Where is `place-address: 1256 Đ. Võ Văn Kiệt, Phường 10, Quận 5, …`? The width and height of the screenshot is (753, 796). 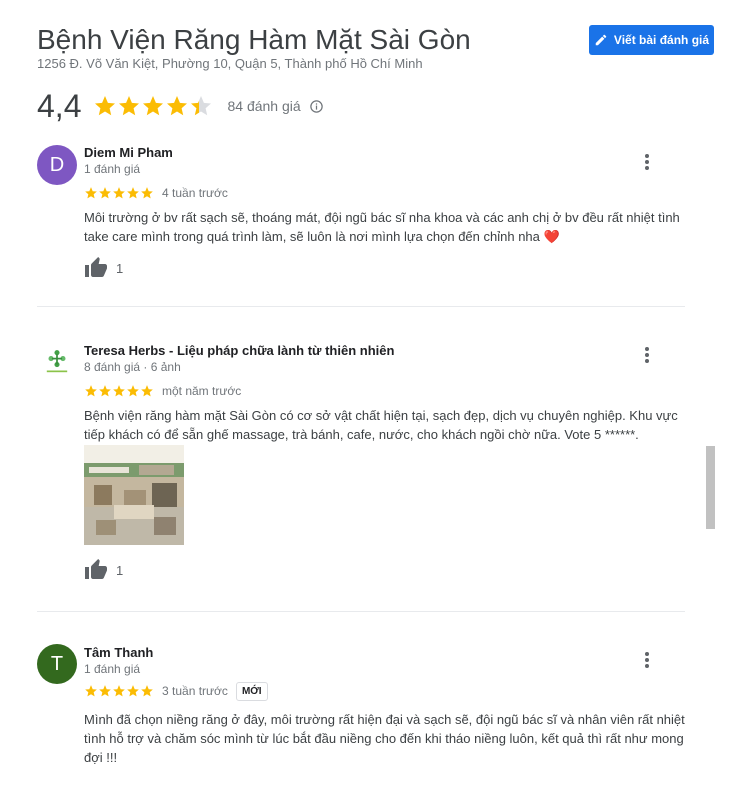 place-address: 1256 Đ. Võ Văn Kiệt, Phường 10, Quận 5, … is located at coordinates (230, 63).